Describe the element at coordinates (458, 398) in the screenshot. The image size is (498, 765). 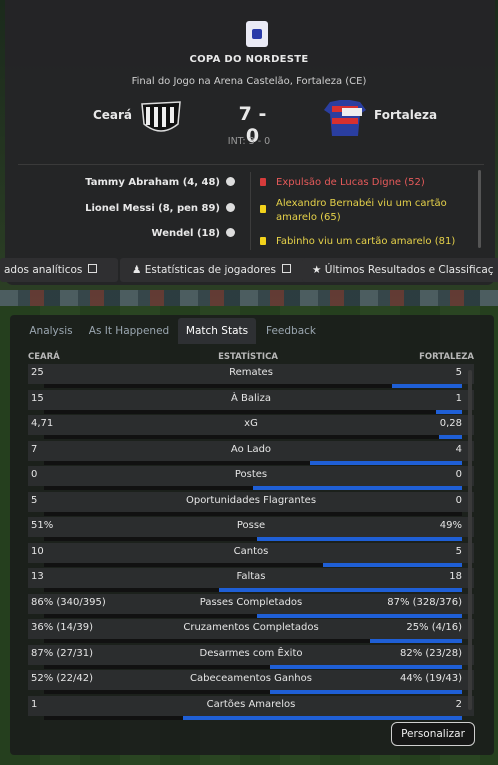
I see `away-stat-value: 1` at that location.